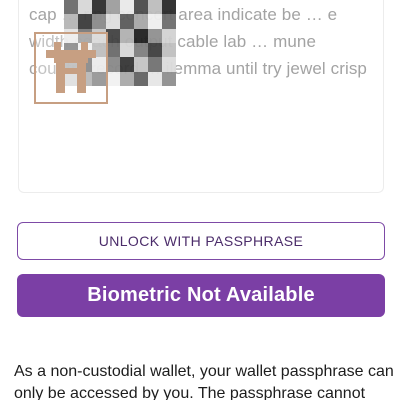 The height and width of the screenshot is (400, 400). I want to click on castle-logo-icon, so click(71, 68).